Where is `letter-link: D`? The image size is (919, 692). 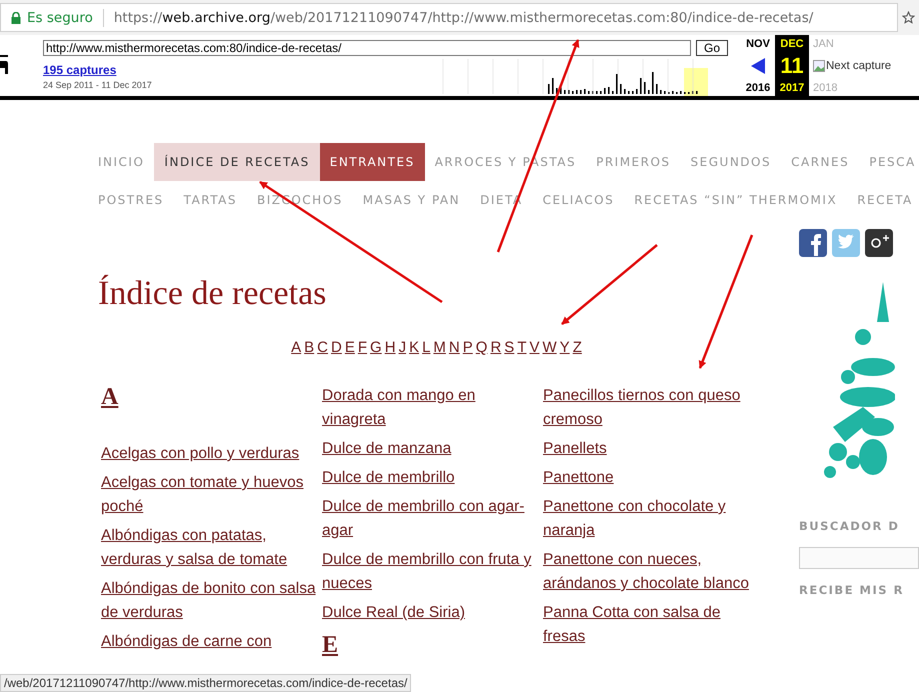 letter-link: D is located at coordinates (336, 347).